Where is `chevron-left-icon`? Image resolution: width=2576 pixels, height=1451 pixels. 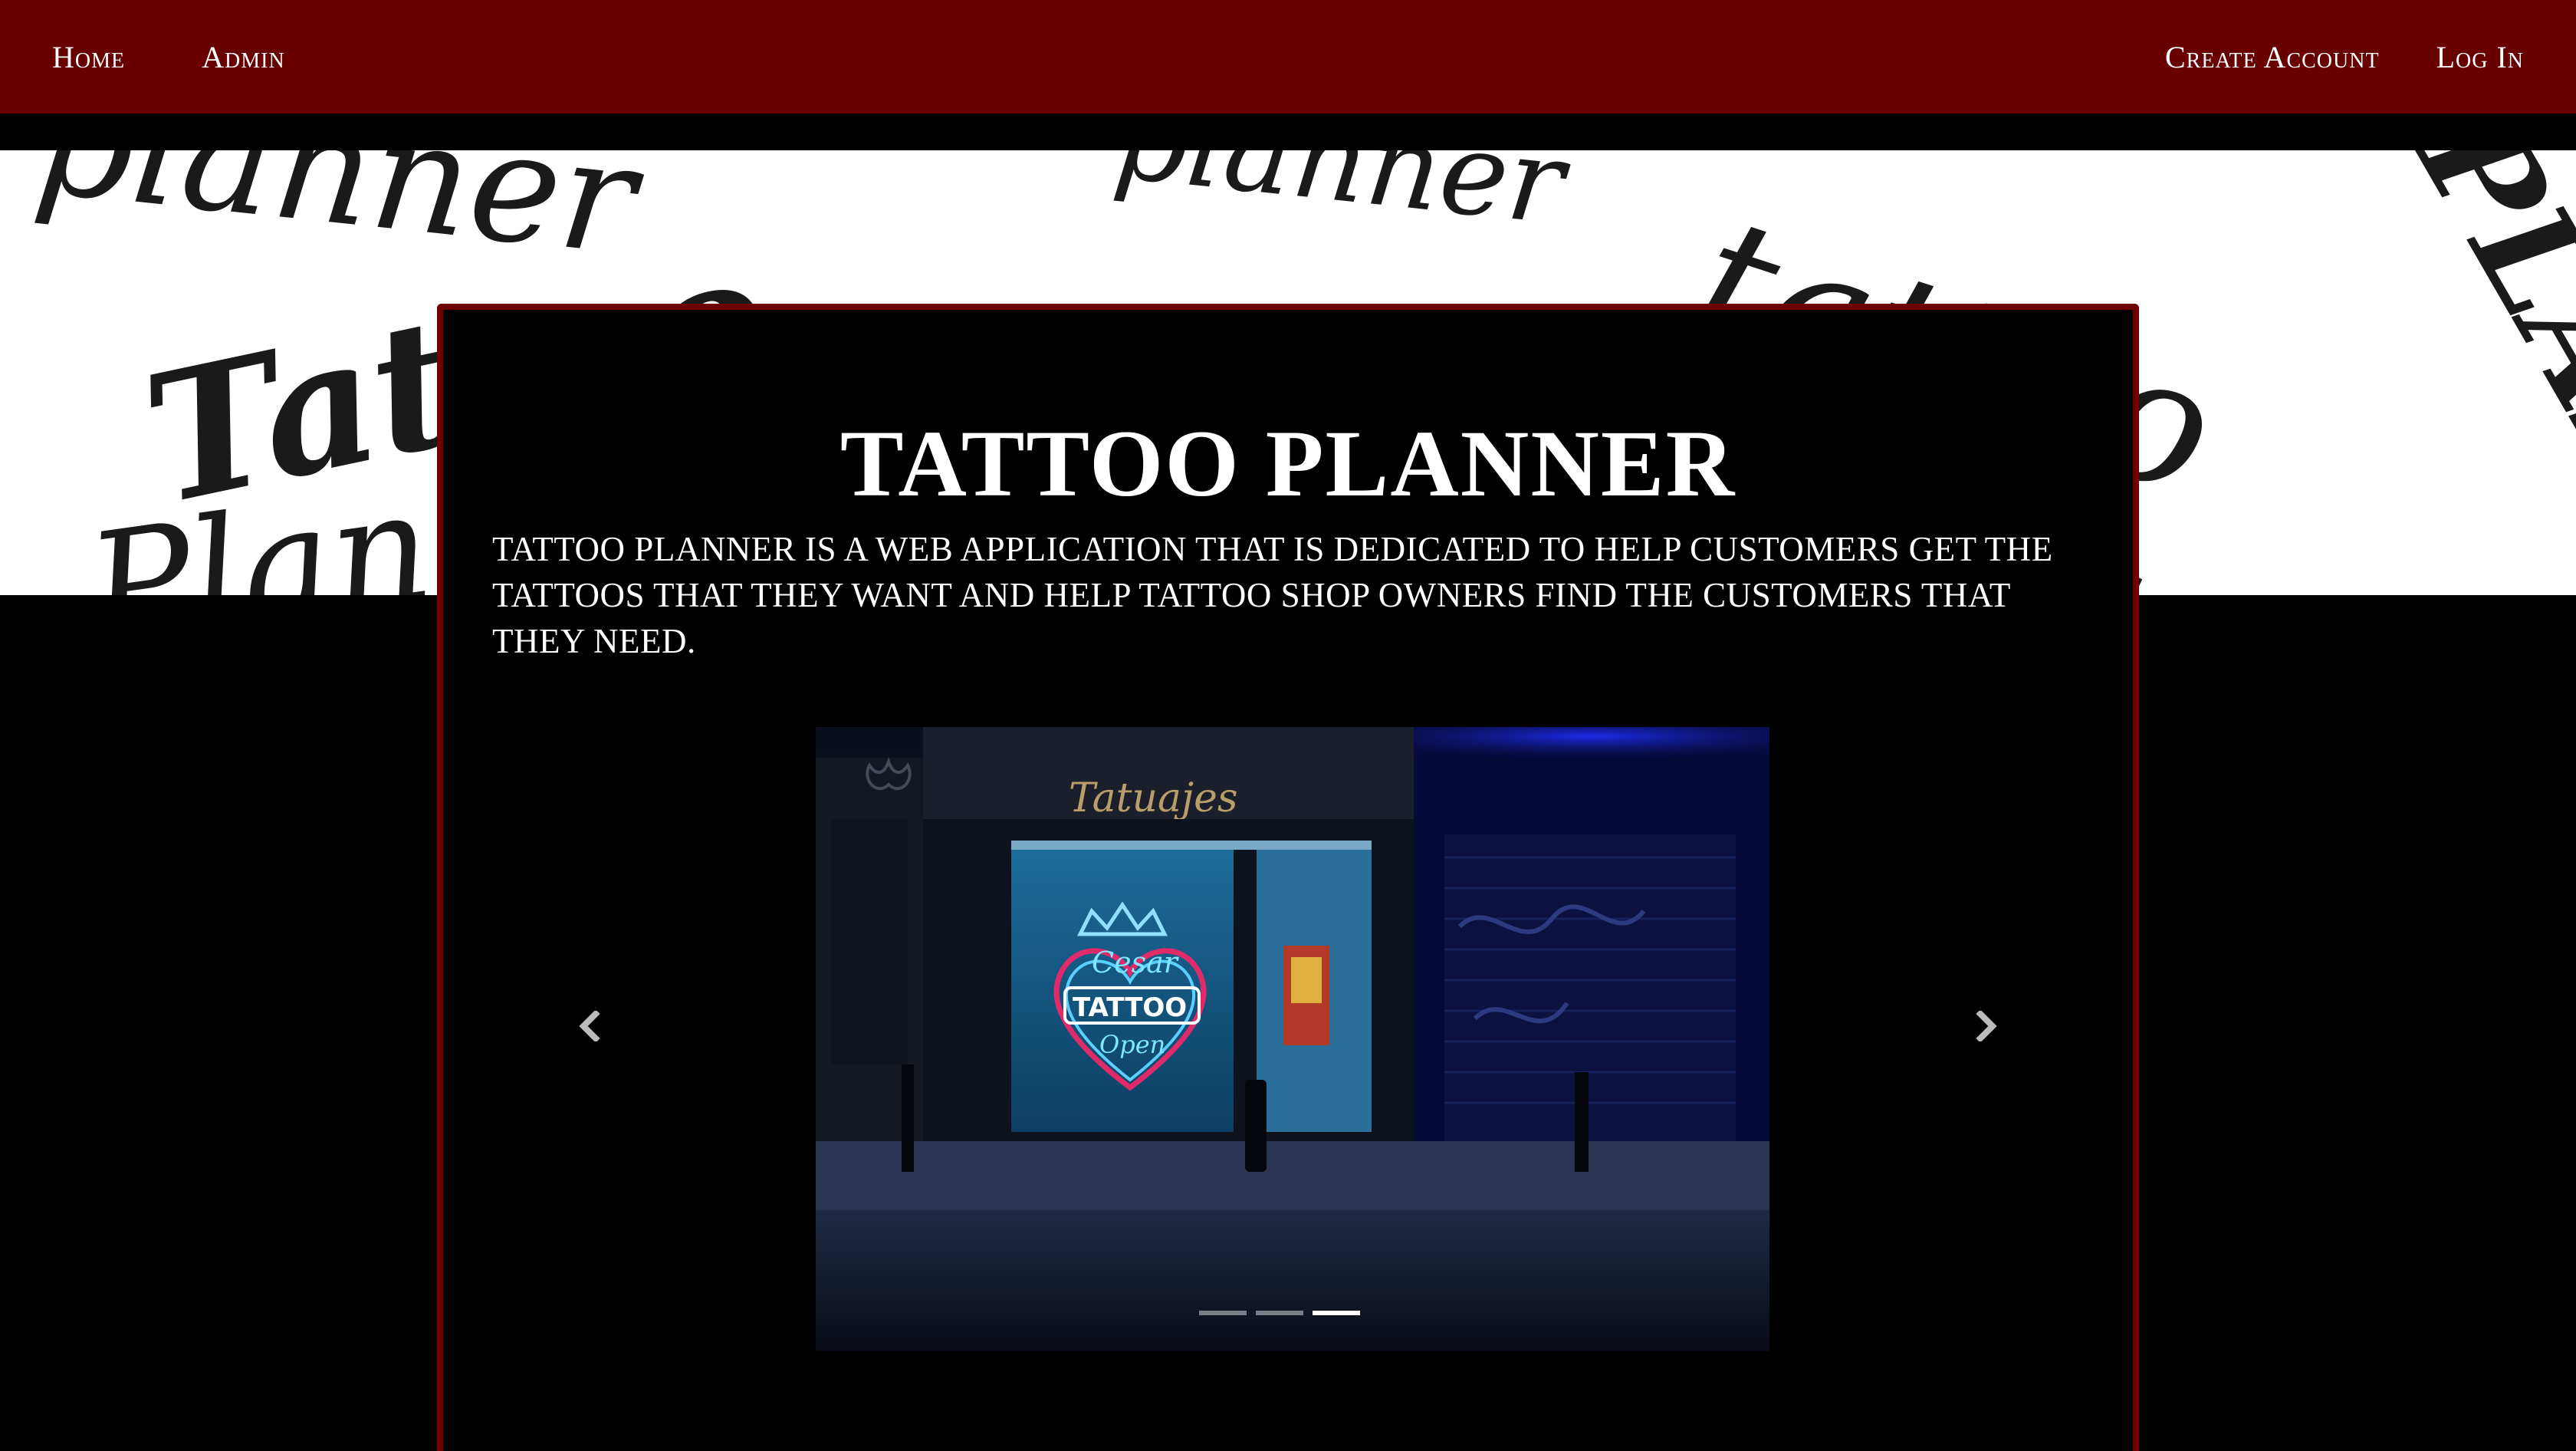
chevron-left-icon is located at coordinates (589, 1026).